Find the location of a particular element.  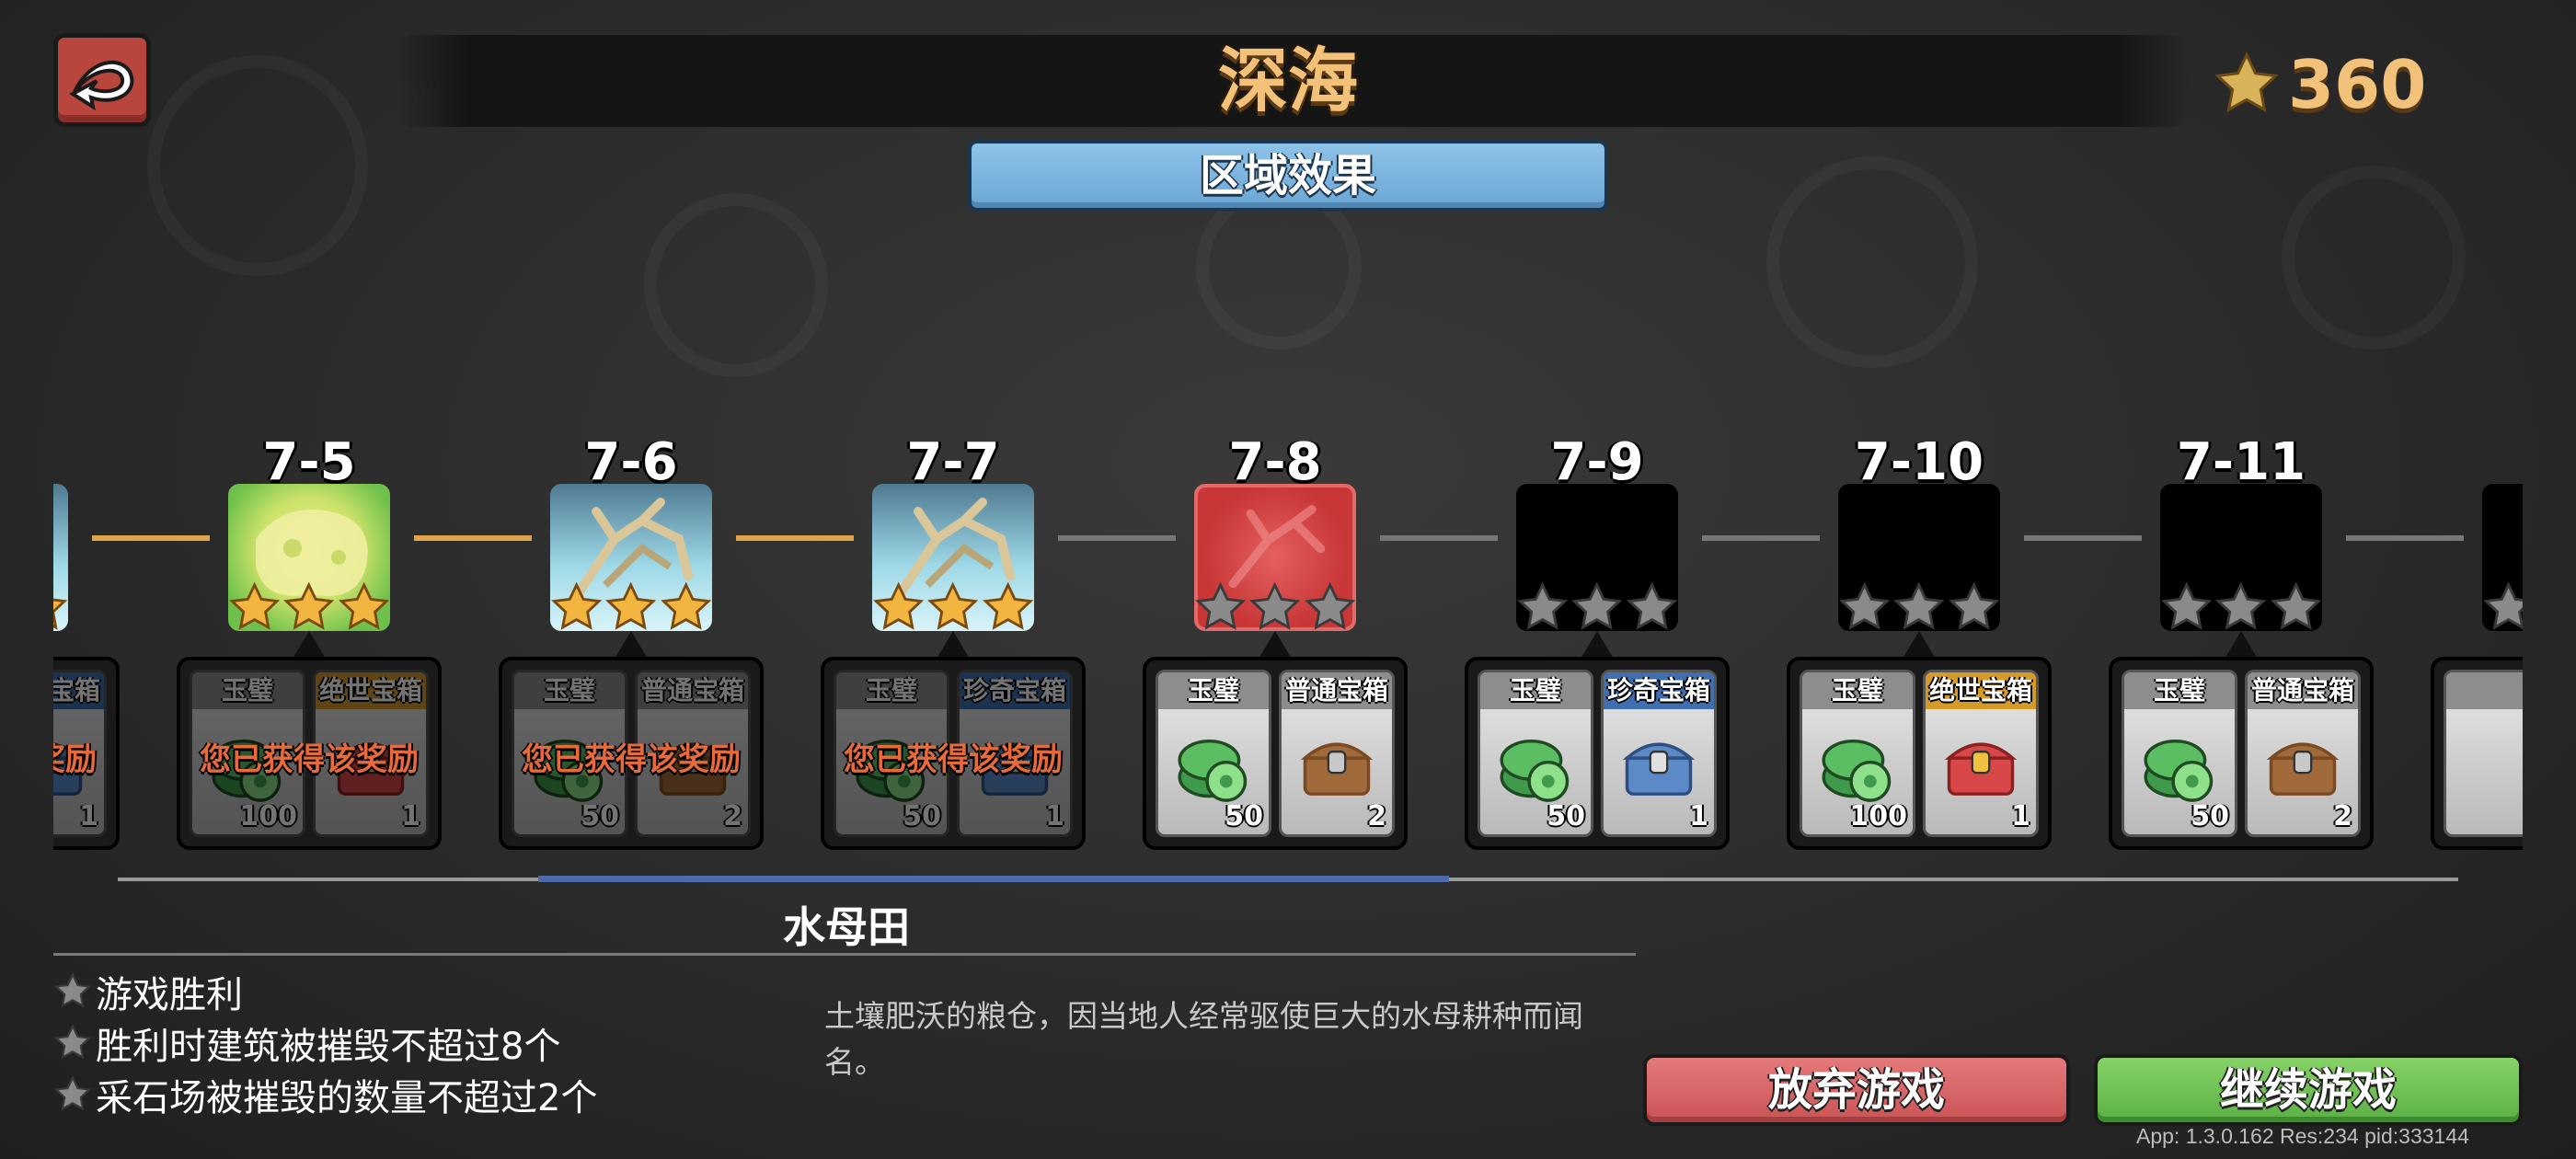

page-title: 深海 is located at coordinates (1288, 80).